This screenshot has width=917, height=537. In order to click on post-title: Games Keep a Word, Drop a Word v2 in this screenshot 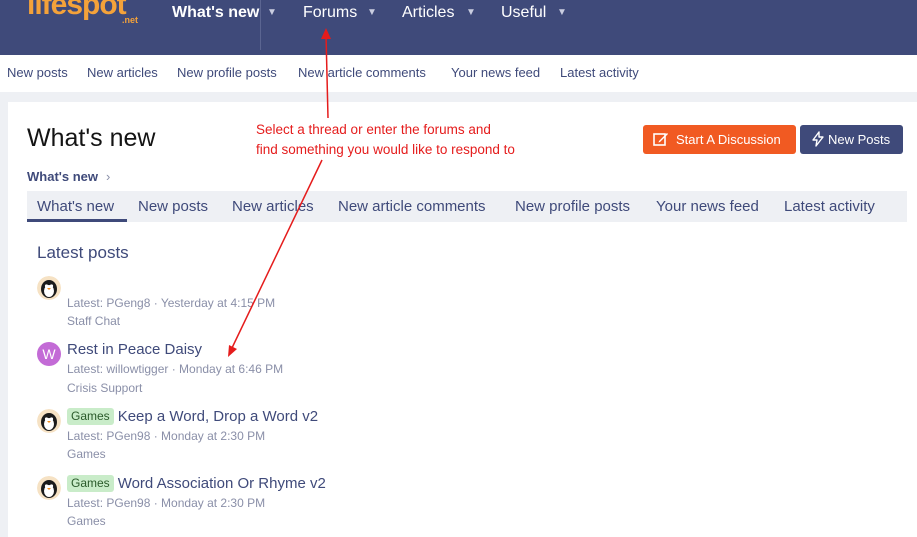, I will do `click(192, 416)`.